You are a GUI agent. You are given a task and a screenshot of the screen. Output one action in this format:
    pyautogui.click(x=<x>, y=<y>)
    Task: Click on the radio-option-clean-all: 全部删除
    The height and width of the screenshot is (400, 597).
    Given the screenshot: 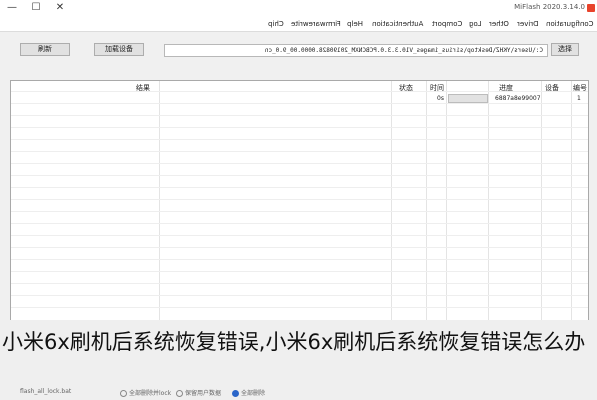 What is the action you would take?
    pyautogui.click(x=248, y=392)
    